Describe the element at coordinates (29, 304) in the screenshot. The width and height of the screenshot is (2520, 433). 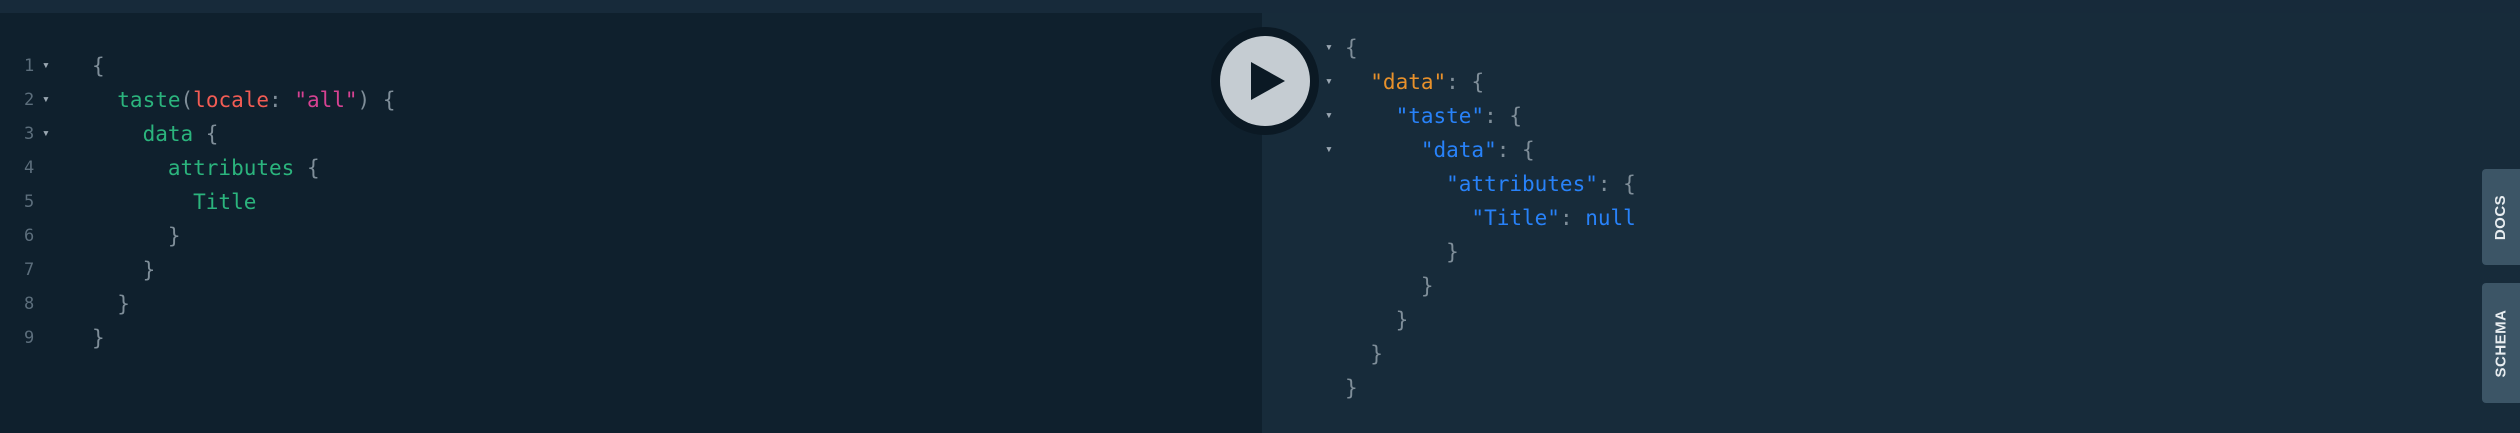
I see `line-number: 8` at that location.